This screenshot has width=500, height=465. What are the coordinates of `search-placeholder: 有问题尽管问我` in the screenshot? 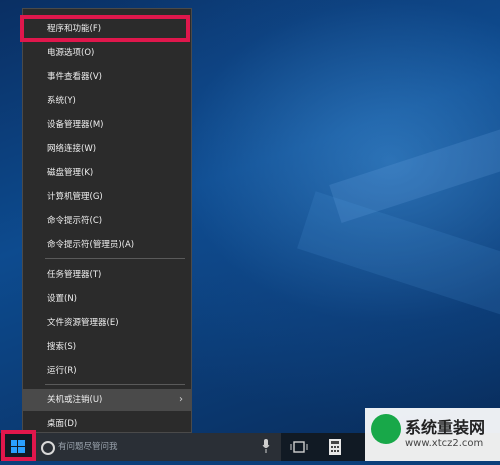 It's located at (88, 447).